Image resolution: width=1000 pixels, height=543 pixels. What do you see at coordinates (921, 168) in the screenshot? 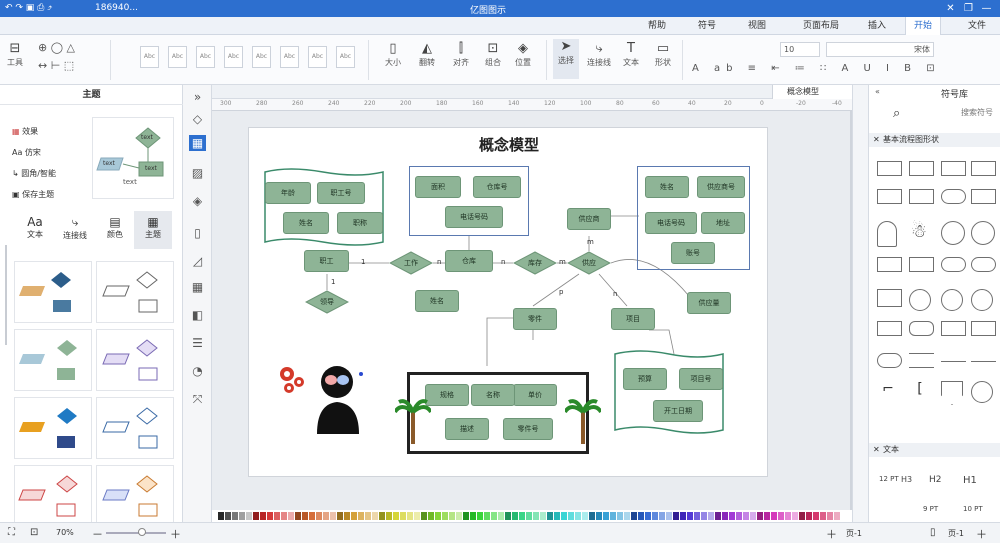
I see `shape-diamond` at bounding box center [921, 168].